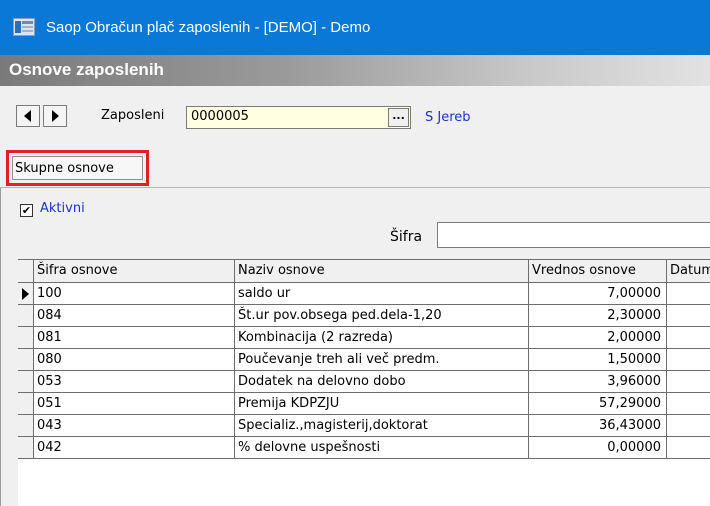 This screenshot has height=506, width=710. I want to click on table-cell-name: Specializ.,magisterij,doktorat, so click(382, 426).